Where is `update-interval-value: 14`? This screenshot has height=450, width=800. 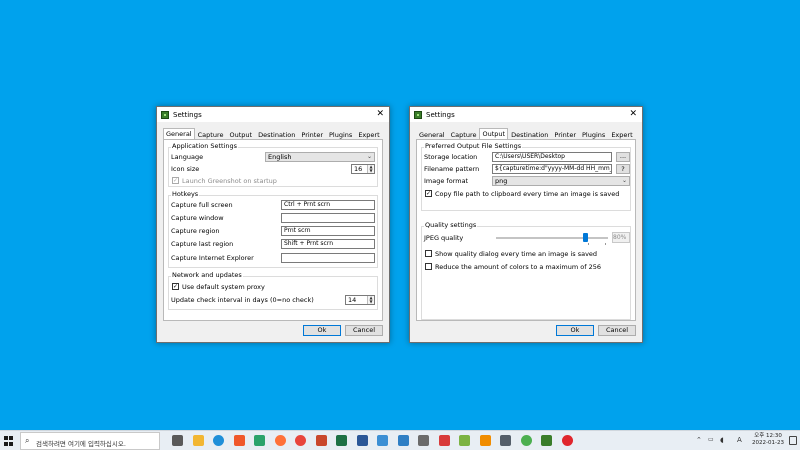
update-interval-value: 14 is located at coordinates (352, 300).